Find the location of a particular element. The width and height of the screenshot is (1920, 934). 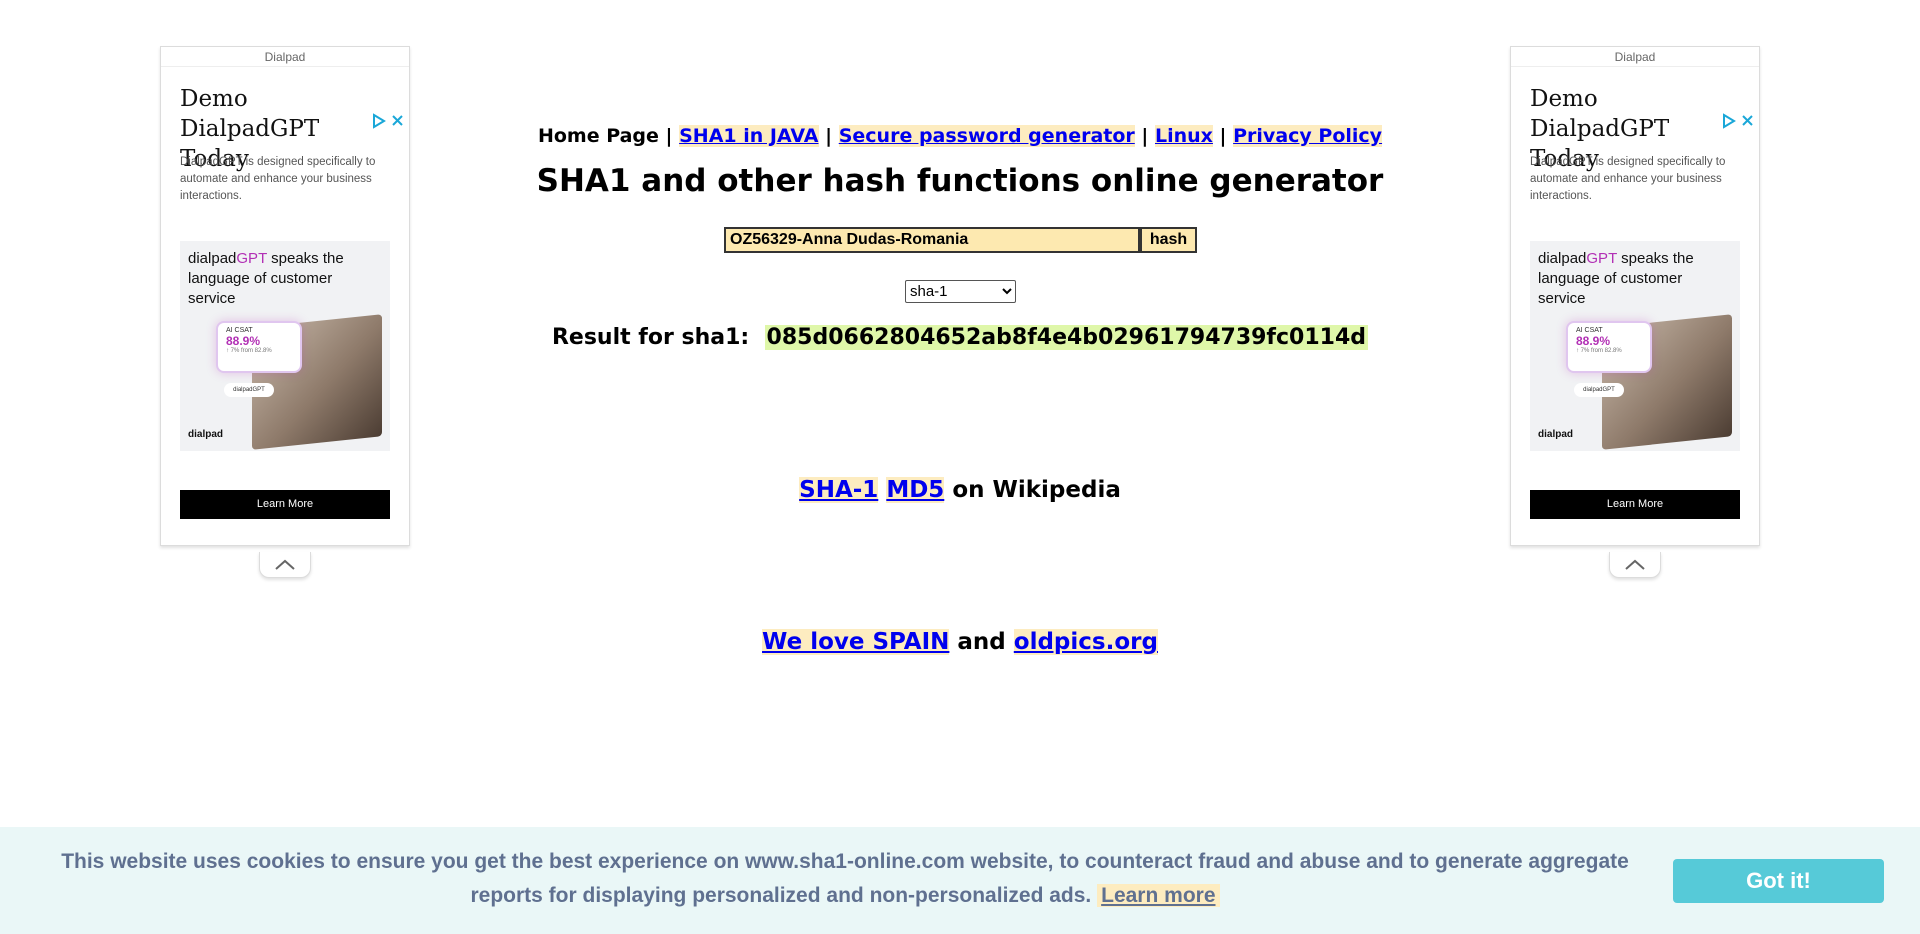

nav-link-linux: Linux is located at coordinates (1183, 136).